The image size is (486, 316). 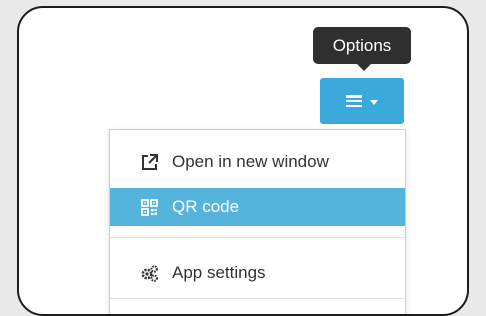 I want to click on caret-down-icon, so click(x=374, y=102).